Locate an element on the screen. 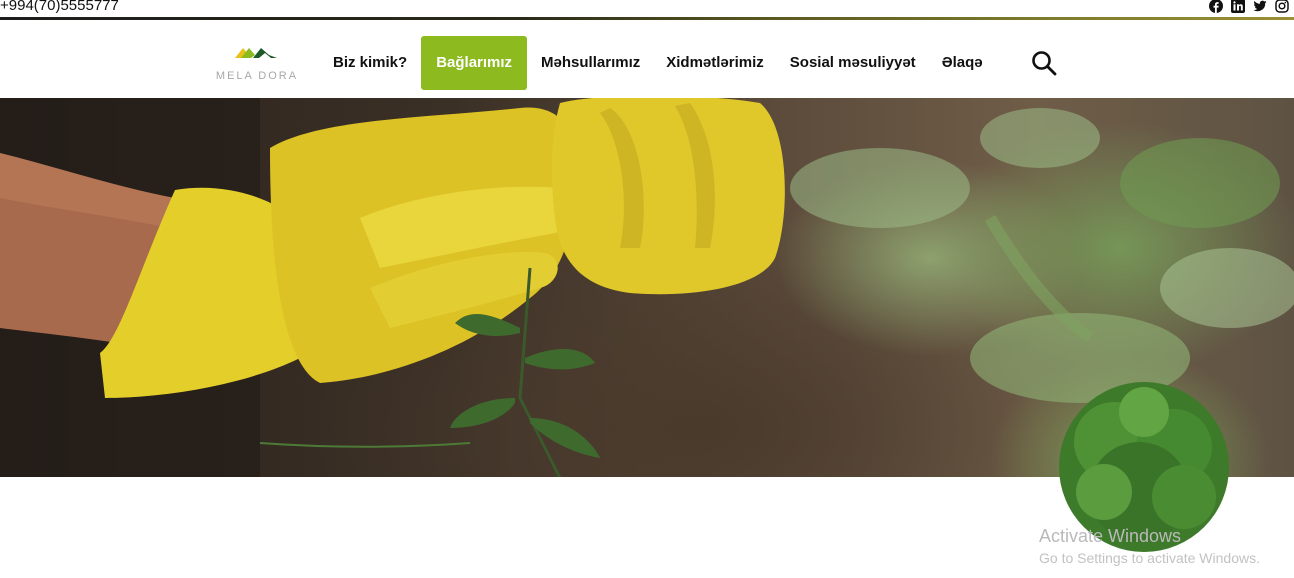 The image size is (1294, 578). nav-item-sosial-mesuliyyet: Sosial məsuliyyət is located at coordinates (853, 63).